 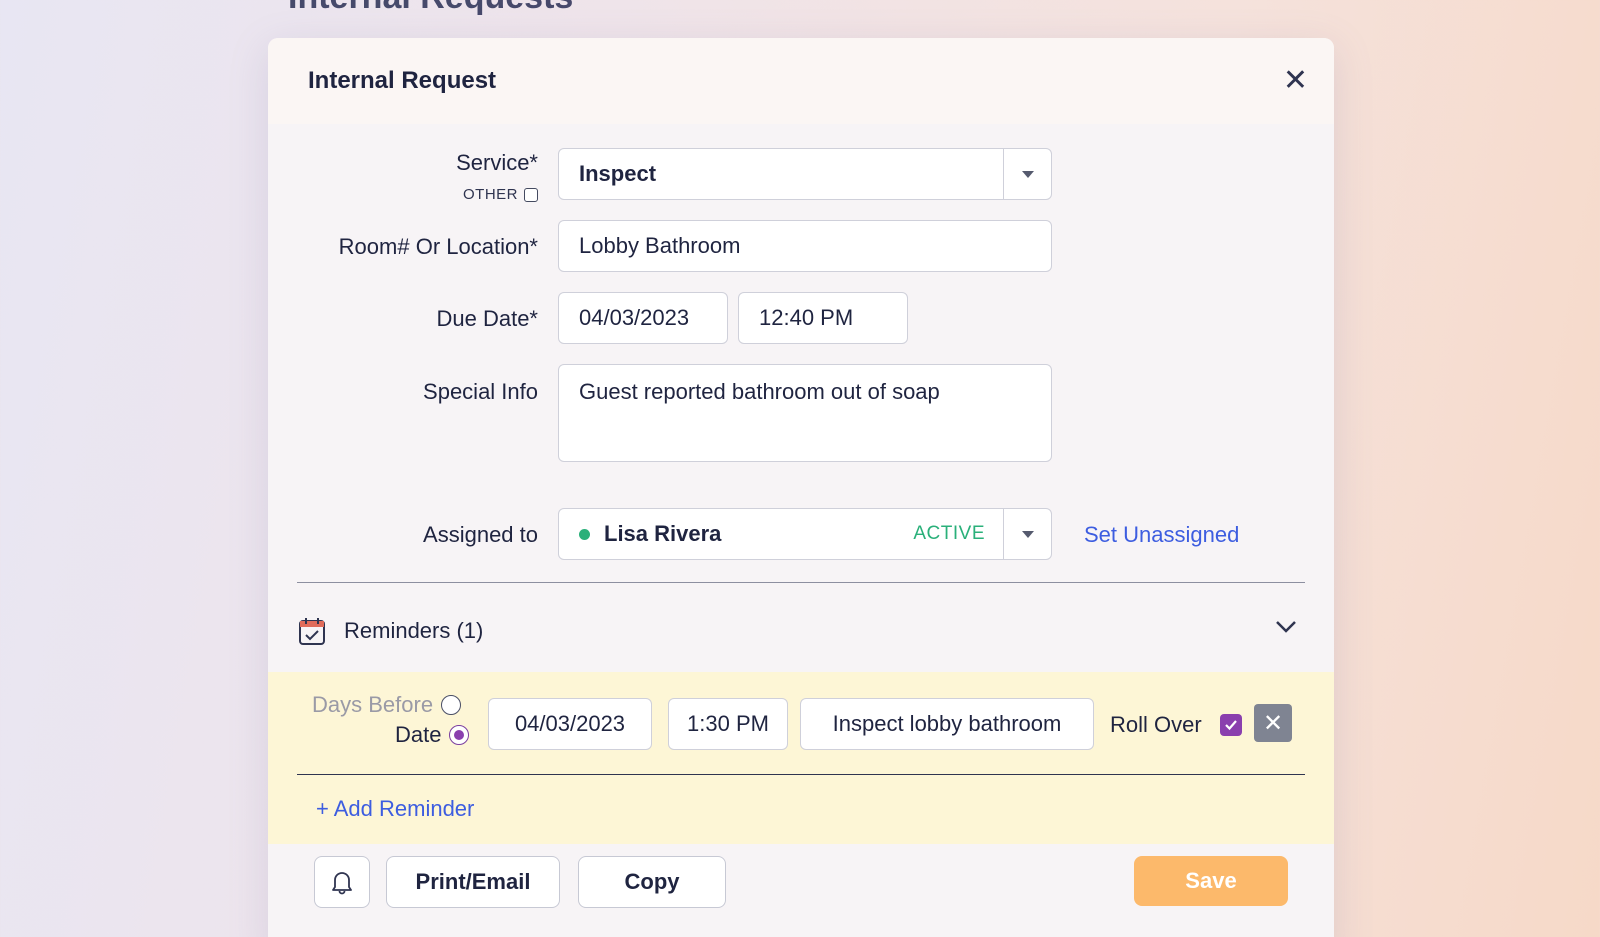 I want to click on reminder-time-value: 1:30 PM, so click(x=728, y=723).